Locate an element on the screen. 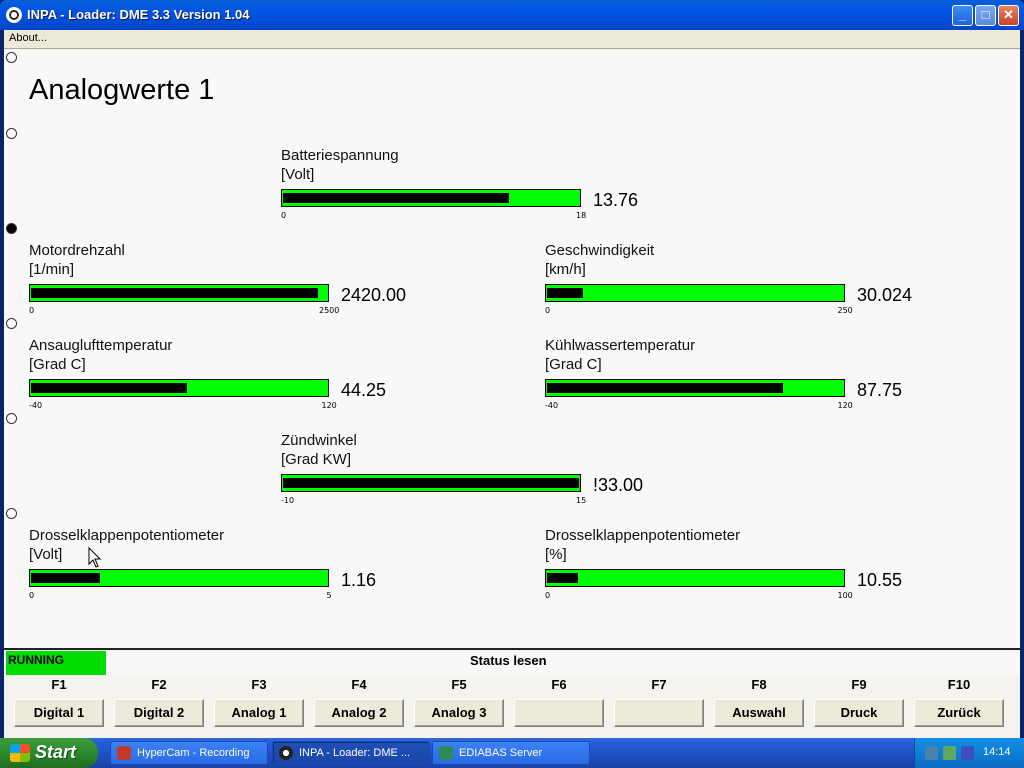 The image size is (1024, 768). gauge-value: 87.75 is located at coordinates (880, 390).